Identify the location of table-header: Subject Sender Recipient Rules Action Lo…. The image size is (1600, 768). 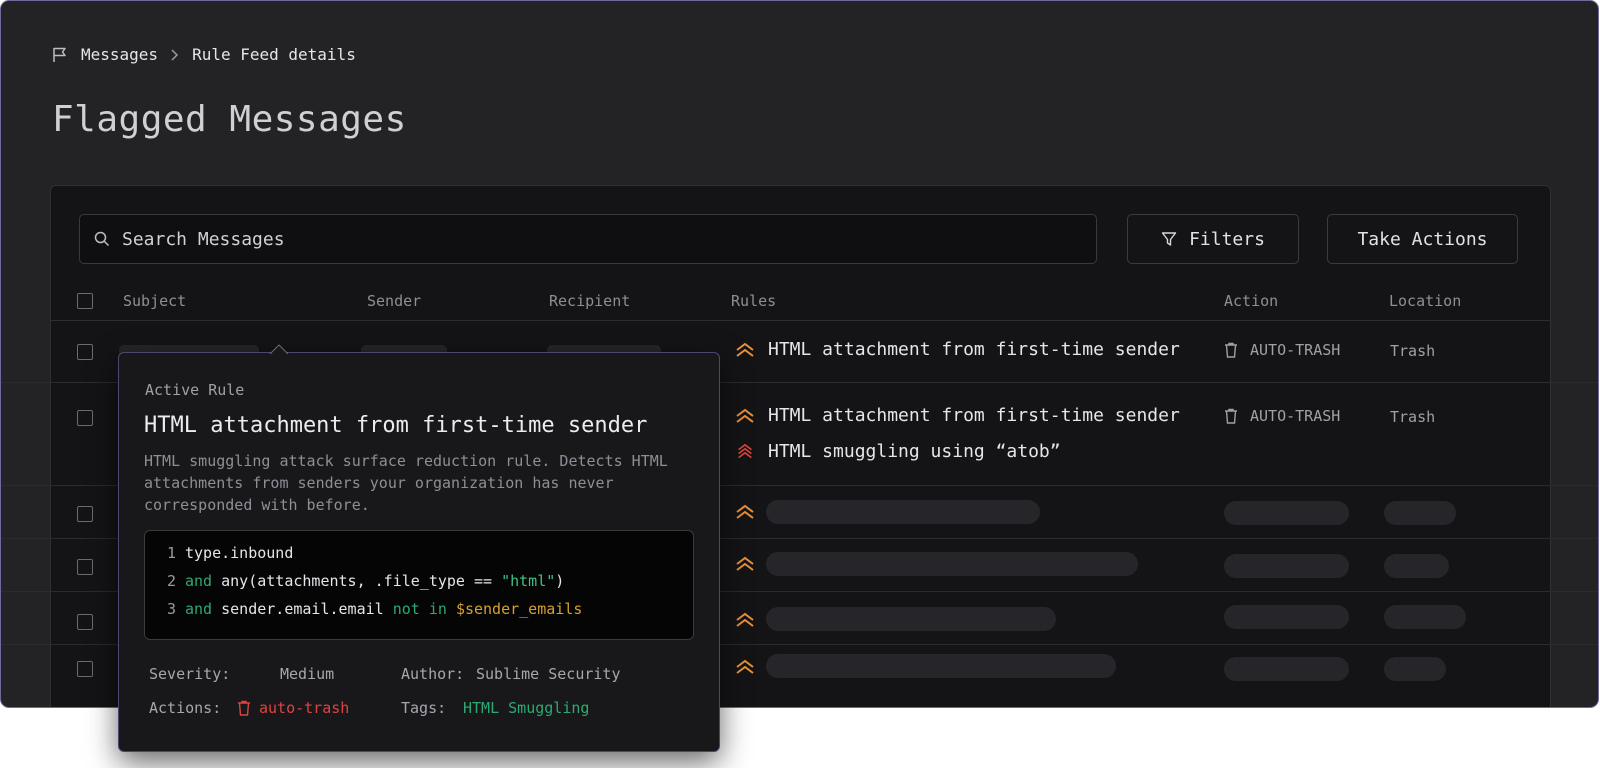
(800, 302).